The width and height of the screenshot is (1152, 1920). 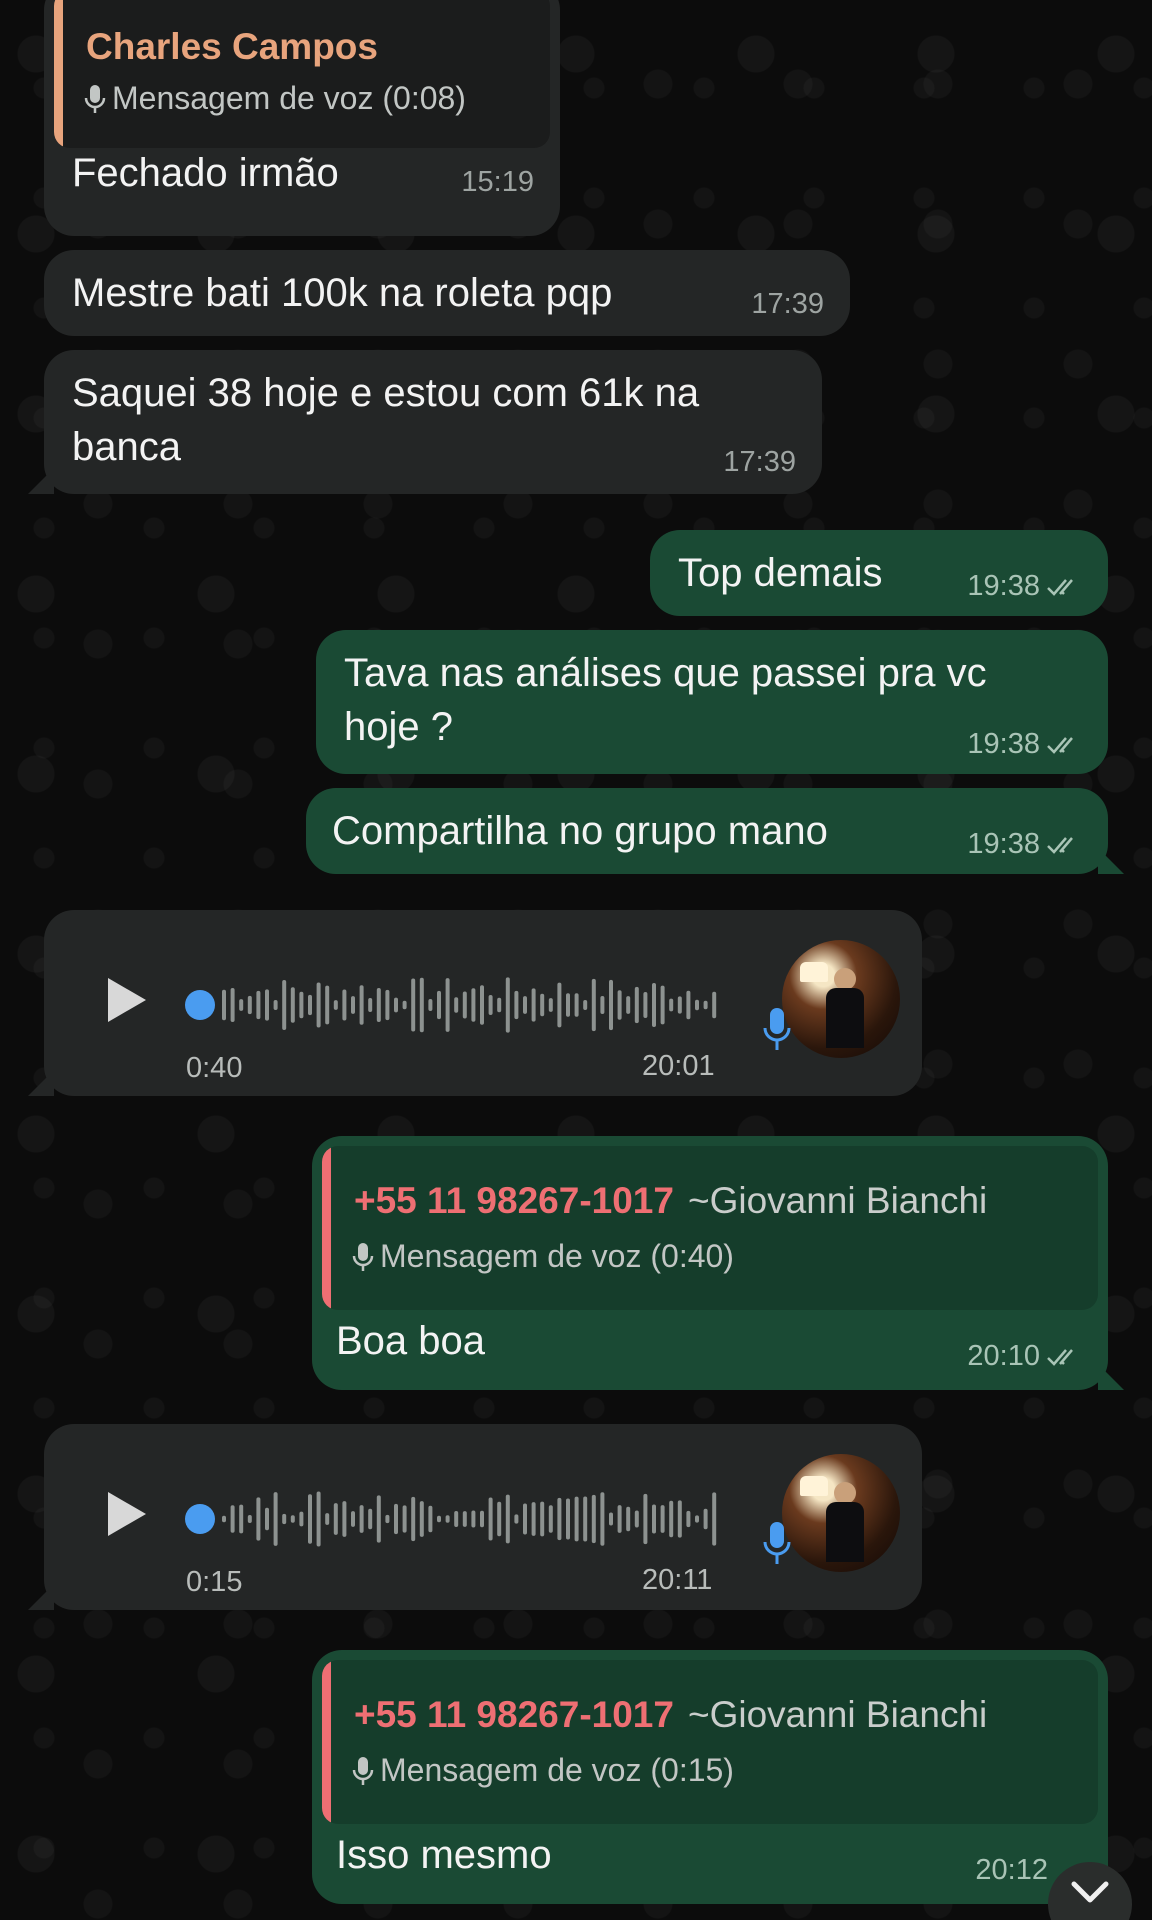 What do you see at coordinates (205, 173) in the screenshot?
I see `message-text: Fechado irmão` at bounding box center [205, 173].